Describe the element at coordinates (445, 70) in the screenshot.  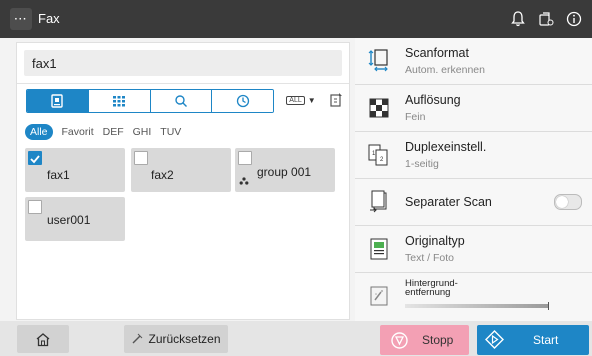
I see `setting-value: Autom. erkennen` at that location.